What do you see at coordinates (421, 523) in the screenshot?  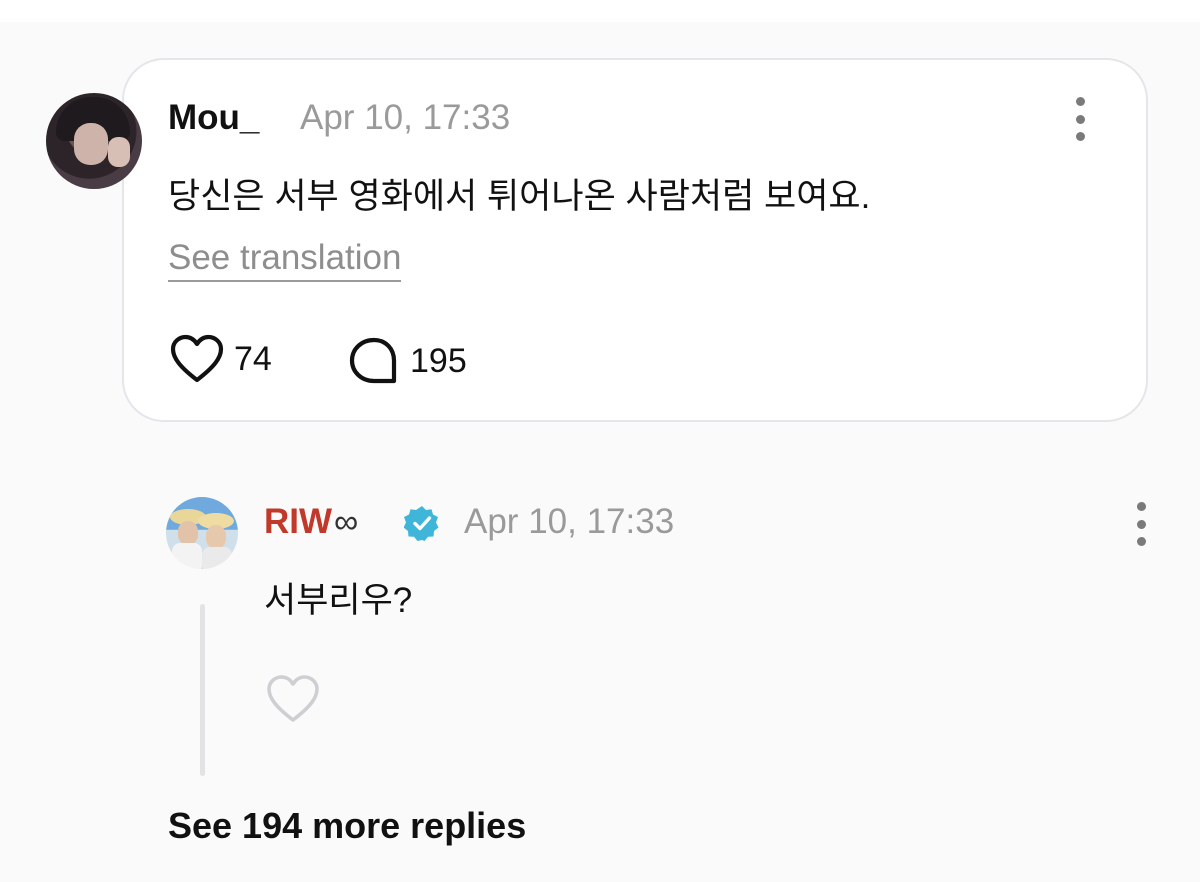 I see `verified-badge-icon` at bounding box center [421, 523].